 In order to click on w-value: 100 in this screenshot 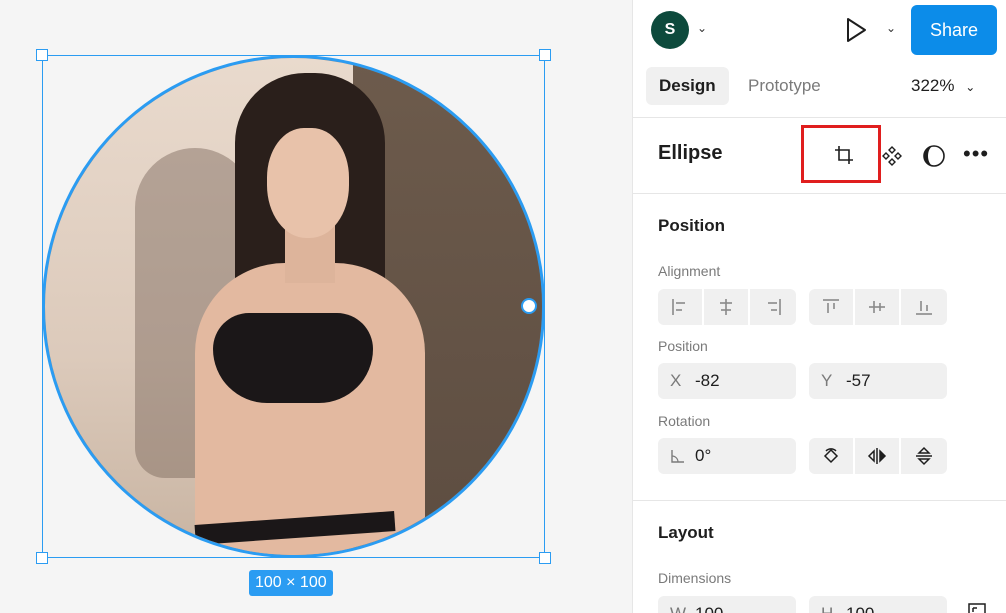, I will do `click(709, 604)`.